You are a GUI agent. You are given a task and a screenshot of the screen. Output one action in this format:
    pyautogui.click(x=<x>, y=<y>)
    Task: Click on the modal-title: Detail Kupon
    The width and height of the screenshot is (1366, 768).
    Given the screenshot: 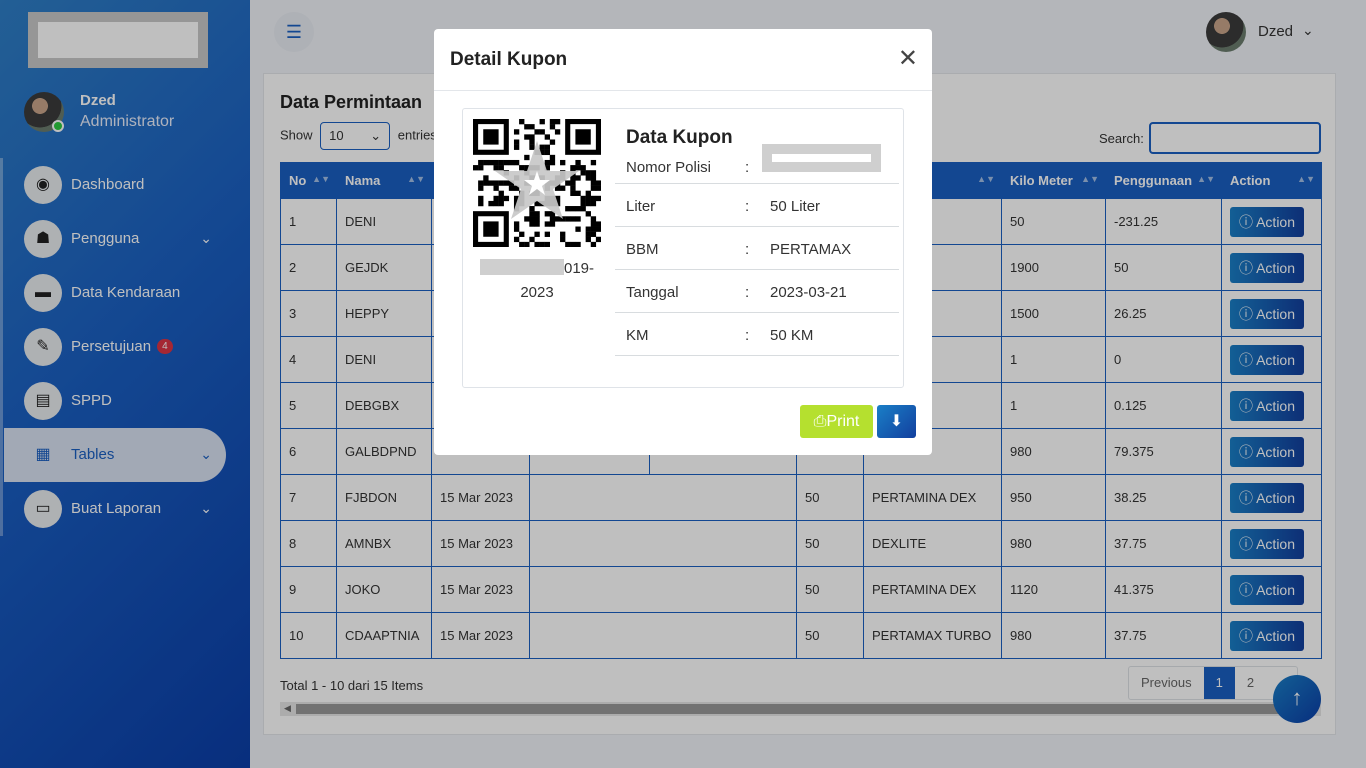 What is the action you would take?
    pyautogui.click(x=509, y=59)
    